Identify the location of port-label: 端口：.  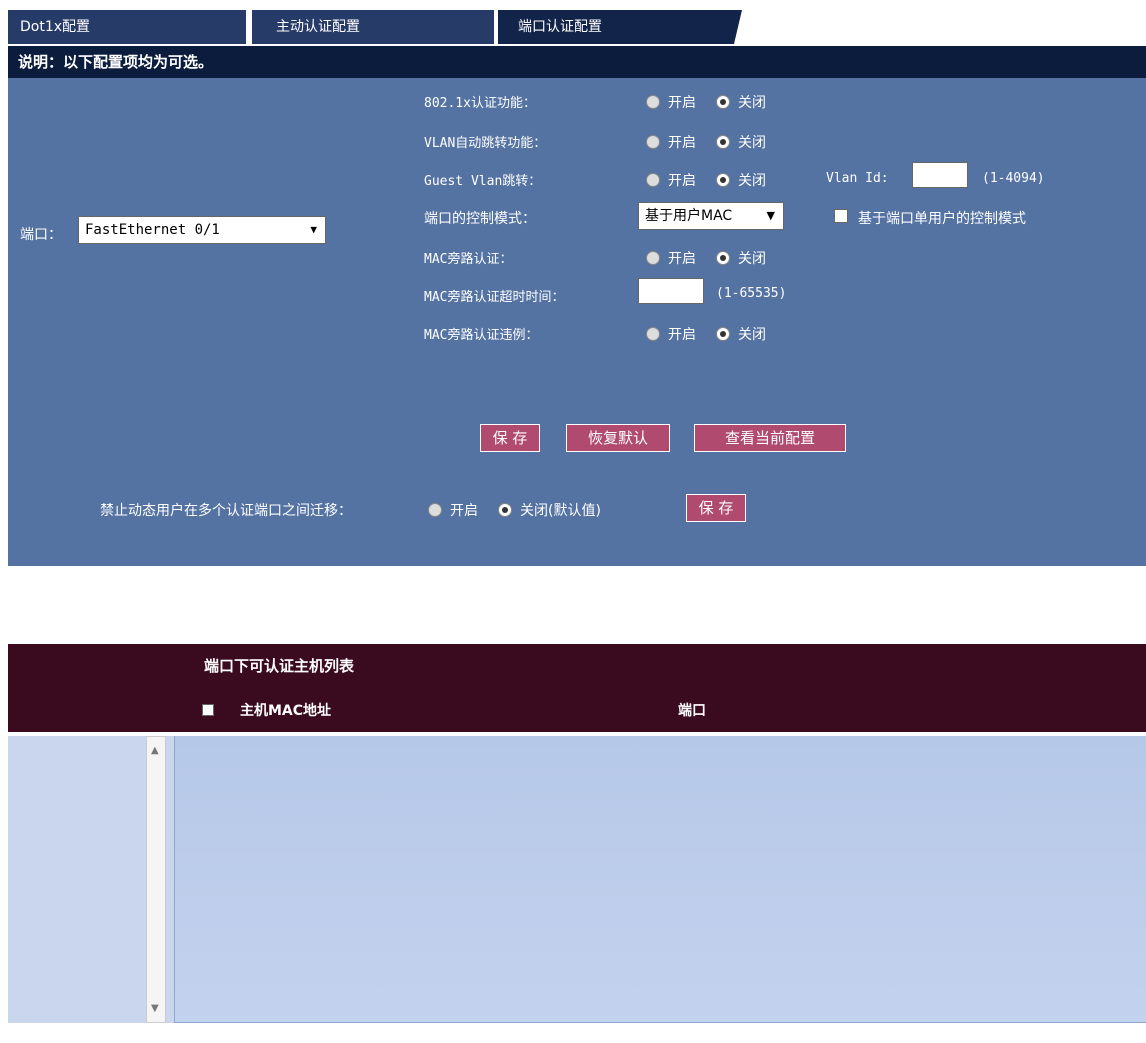
(41, 235).